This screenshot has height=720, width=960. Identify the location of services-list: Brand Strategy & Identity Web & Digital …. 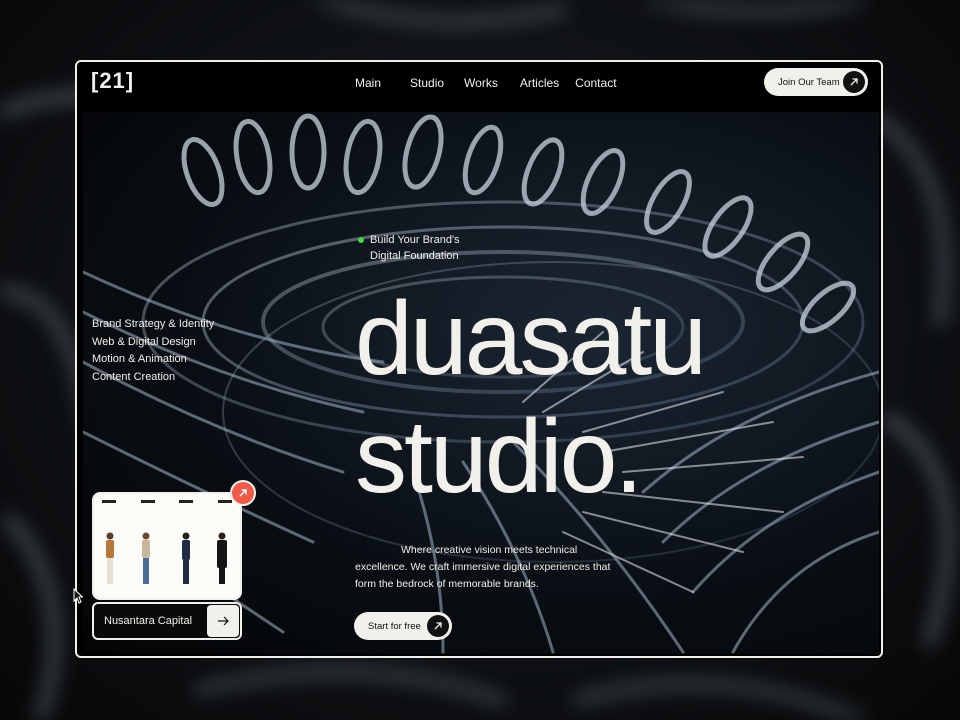
(153, 351).